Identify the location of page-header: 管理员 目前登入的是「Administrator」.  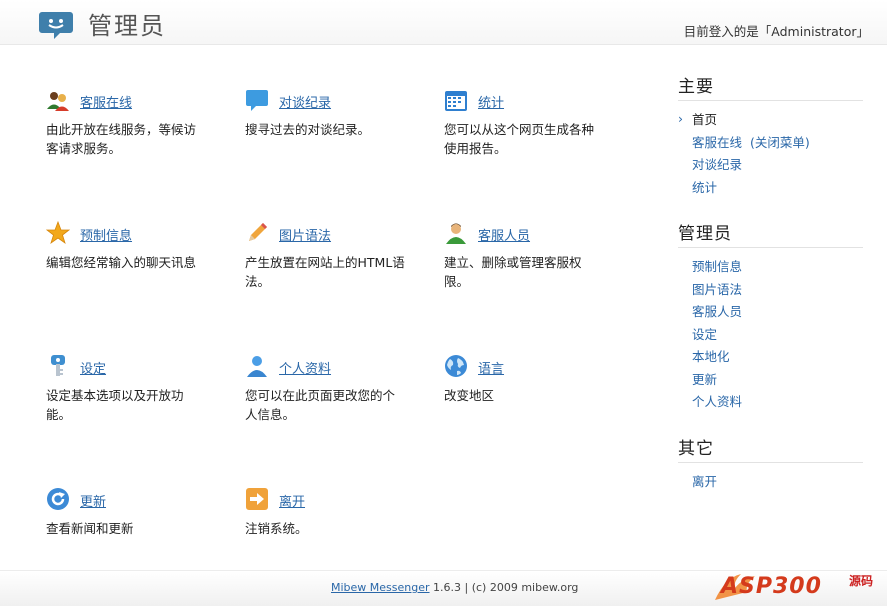
(443, 22).